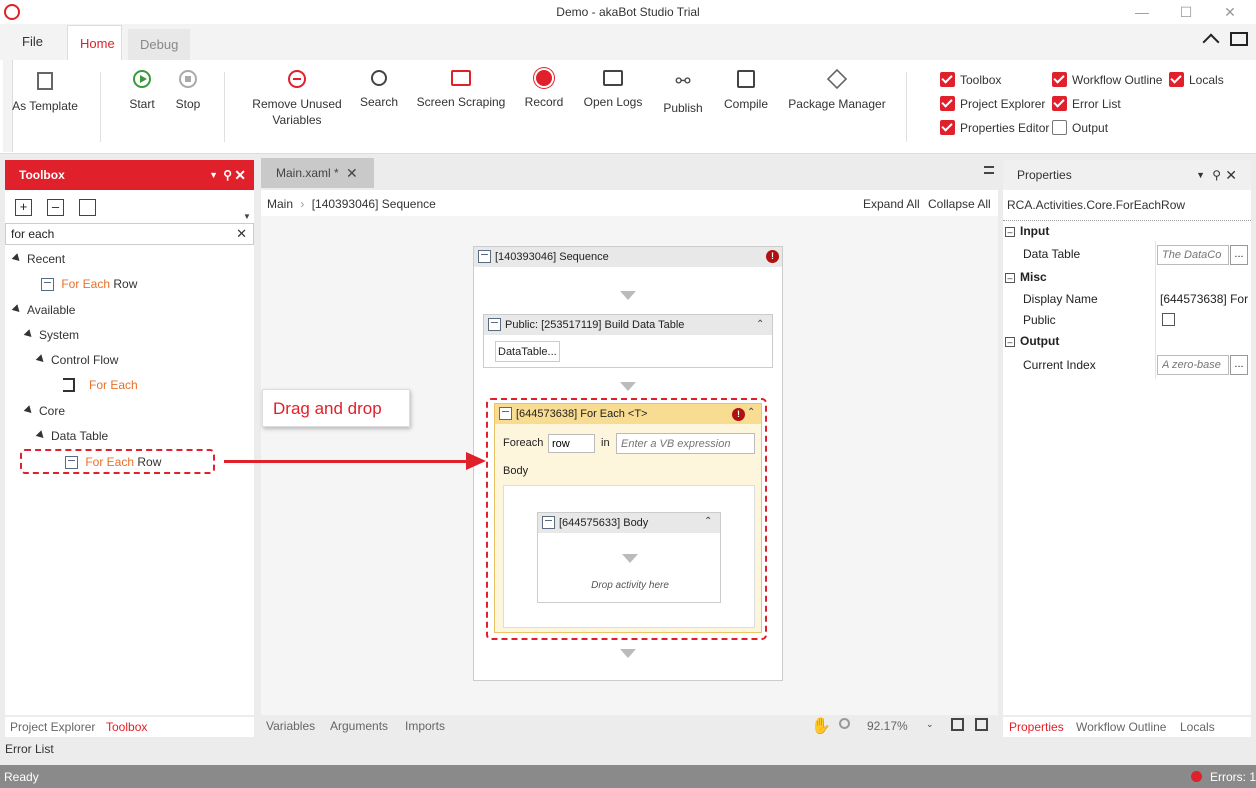 Image resolution: width=1256 pixels, height=788 pixels. I want to click on toolbox-search-input, so click(116, 234).